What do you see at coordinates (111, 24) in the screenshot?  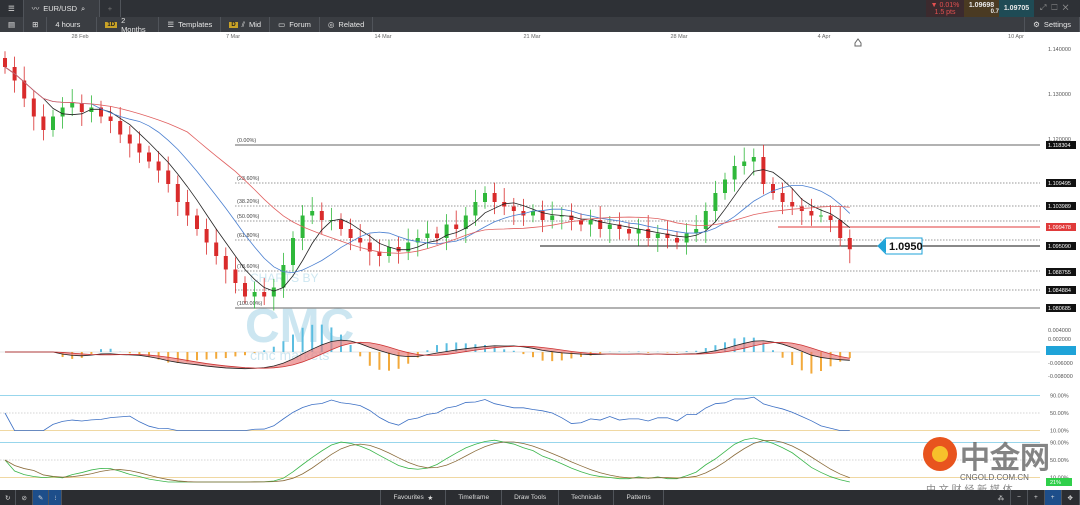 I see `range-badge: 1D` at bounding box center [111, 24].